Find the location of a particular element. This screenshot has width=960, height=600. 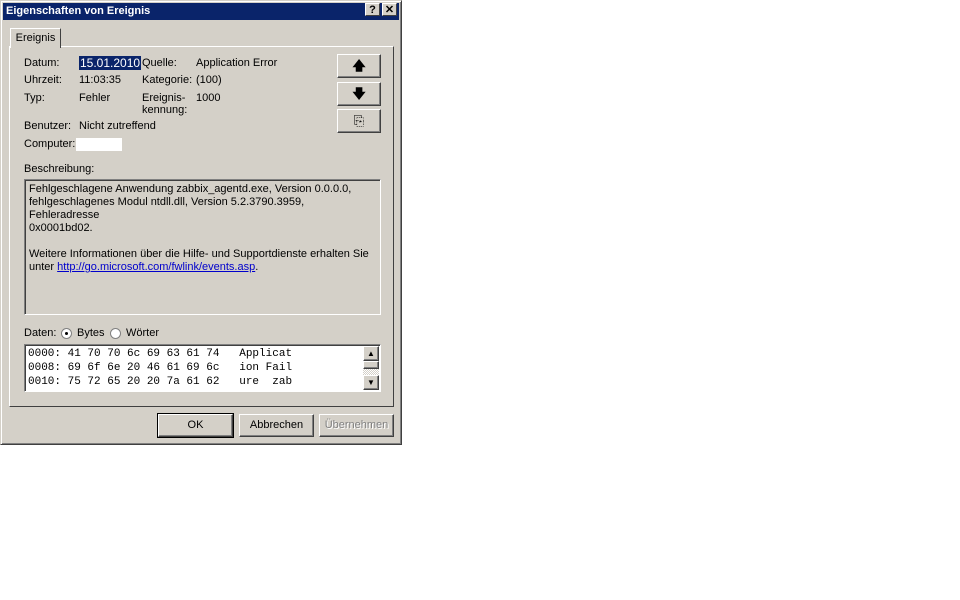

quelle-value: Application Error is located at coordinates (237, 63).